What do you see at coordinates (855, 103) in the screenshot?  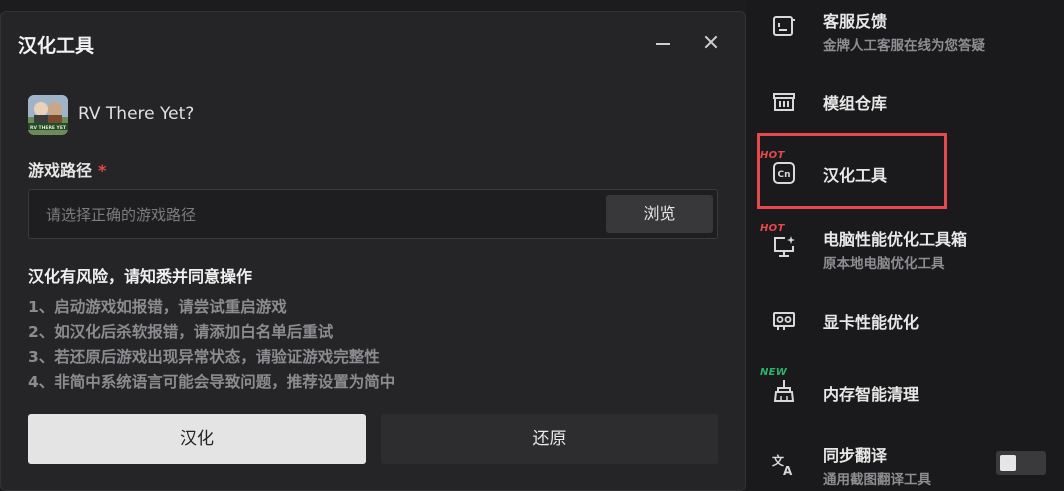 I see `sidebar-item-label: 模组仓库` at bounding box center [855, 103].